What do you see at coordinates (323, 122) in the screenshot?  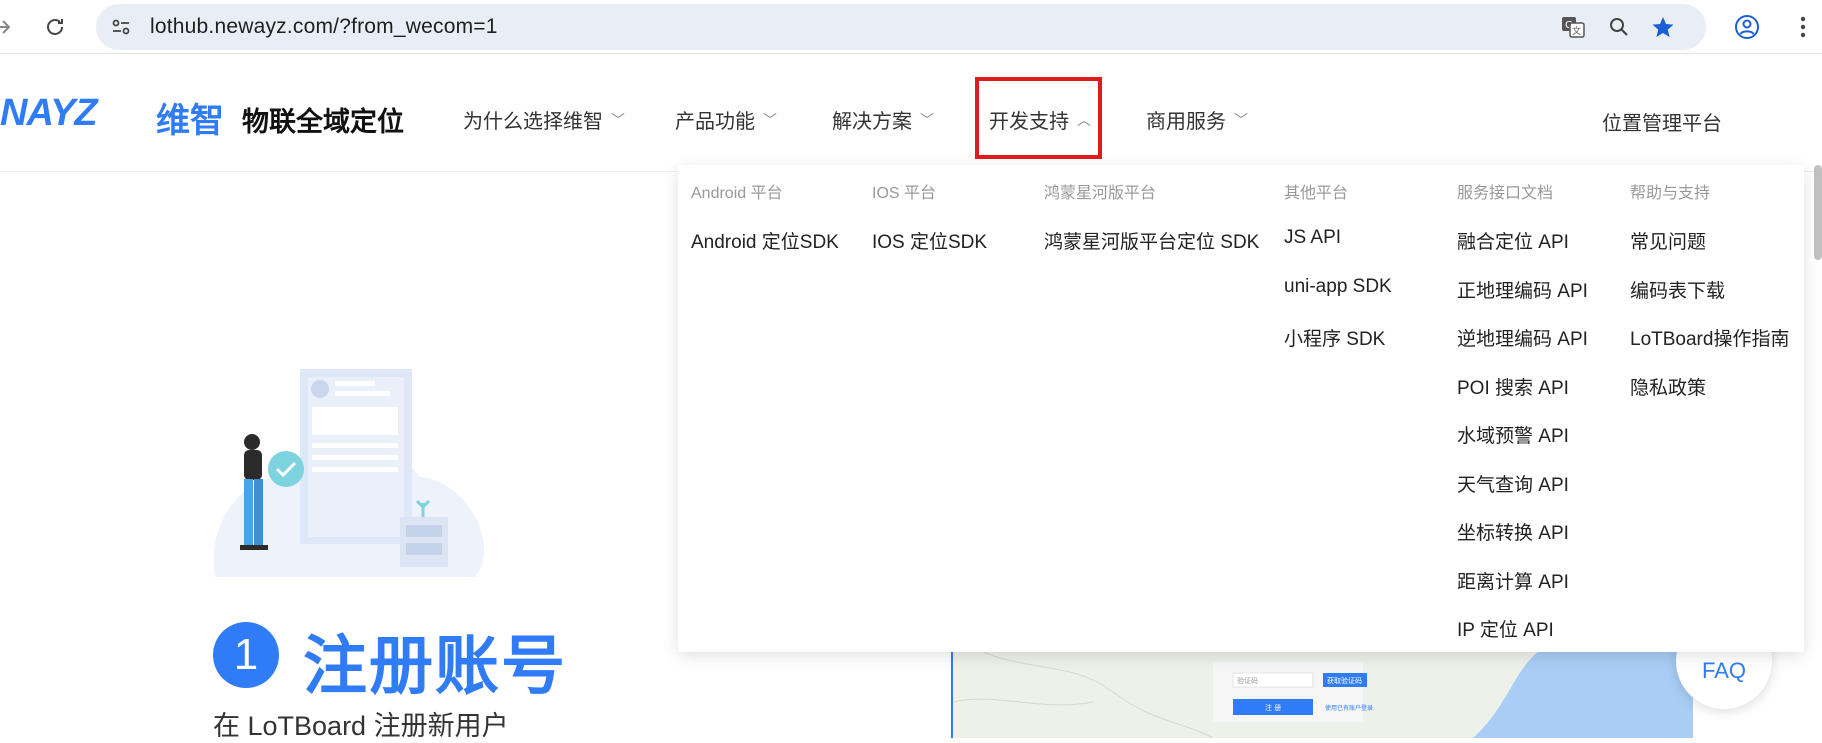 I see `logo-slogan: 物联全域定位` at bounding box center [323, 122].